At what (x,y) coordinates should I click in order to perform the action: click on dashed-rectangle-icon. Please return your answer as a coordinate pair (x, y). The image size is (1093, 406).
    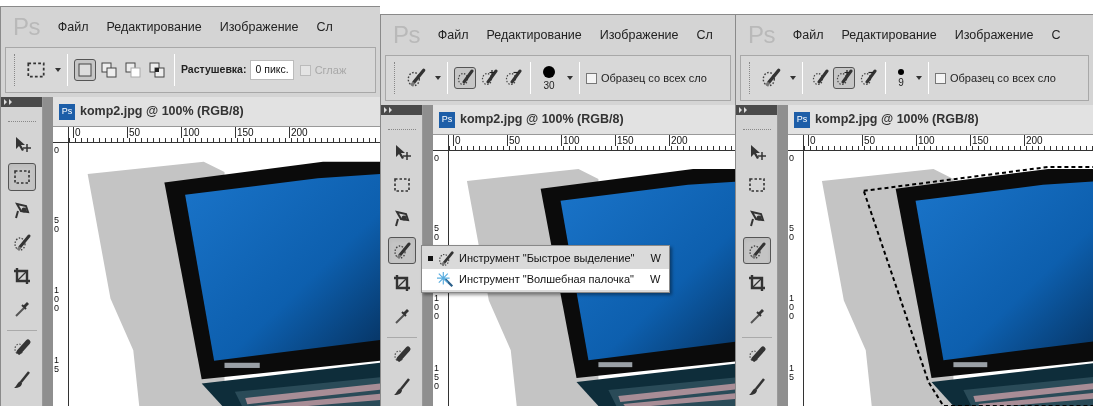
    Looking at the image, I should click on (21, 177).